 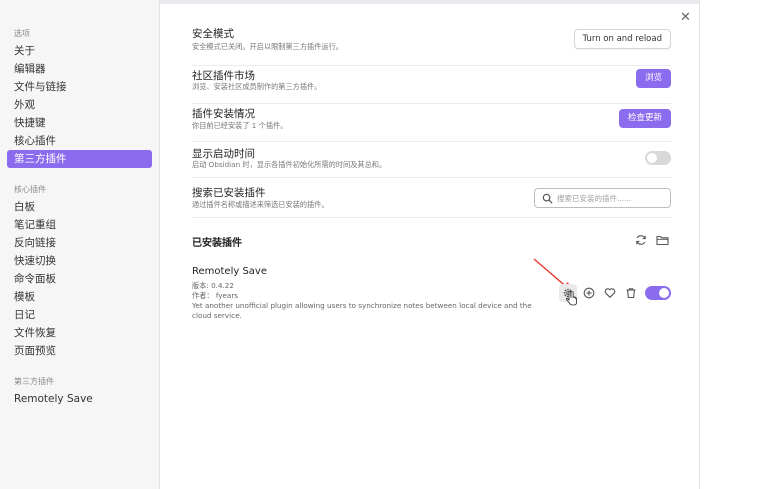 I want to click on sidebar-item-daily-notes: 日记, so click(x=79, y=315).